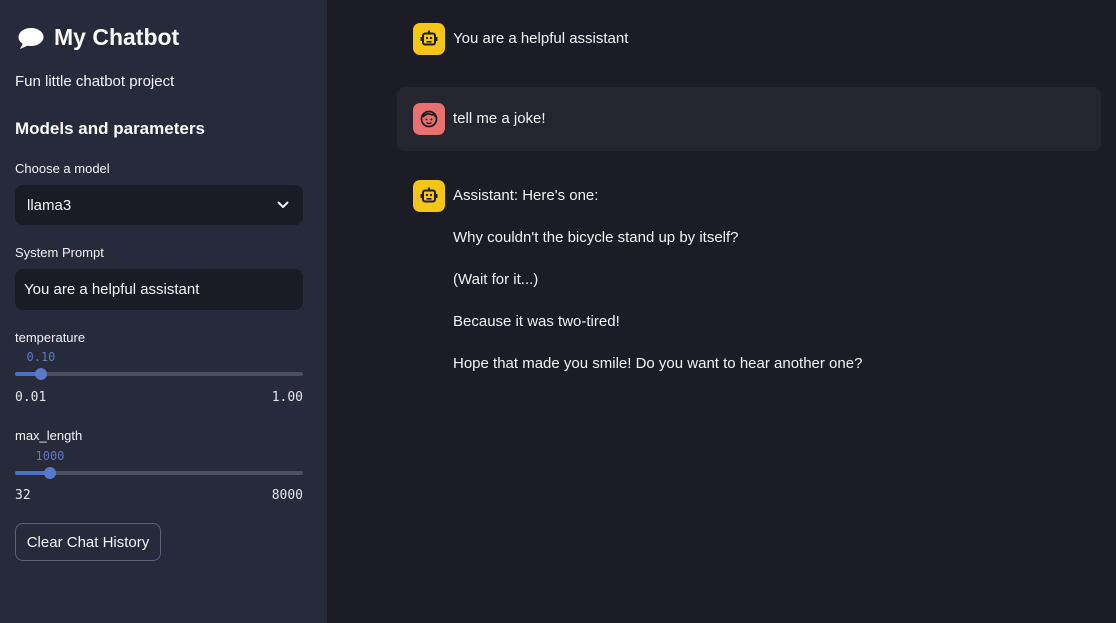 The width and height of the screenshot is (1116, 623). I want to click on max-length-slider, so click(159, 473).